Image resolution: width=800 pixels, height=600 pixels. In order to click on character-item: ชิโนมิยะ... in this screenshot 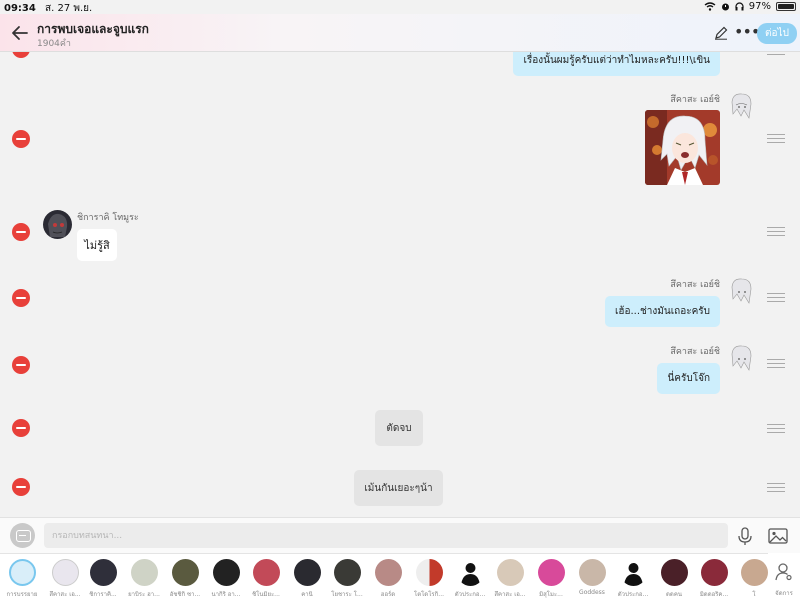, I will do `click(266, 579)`.